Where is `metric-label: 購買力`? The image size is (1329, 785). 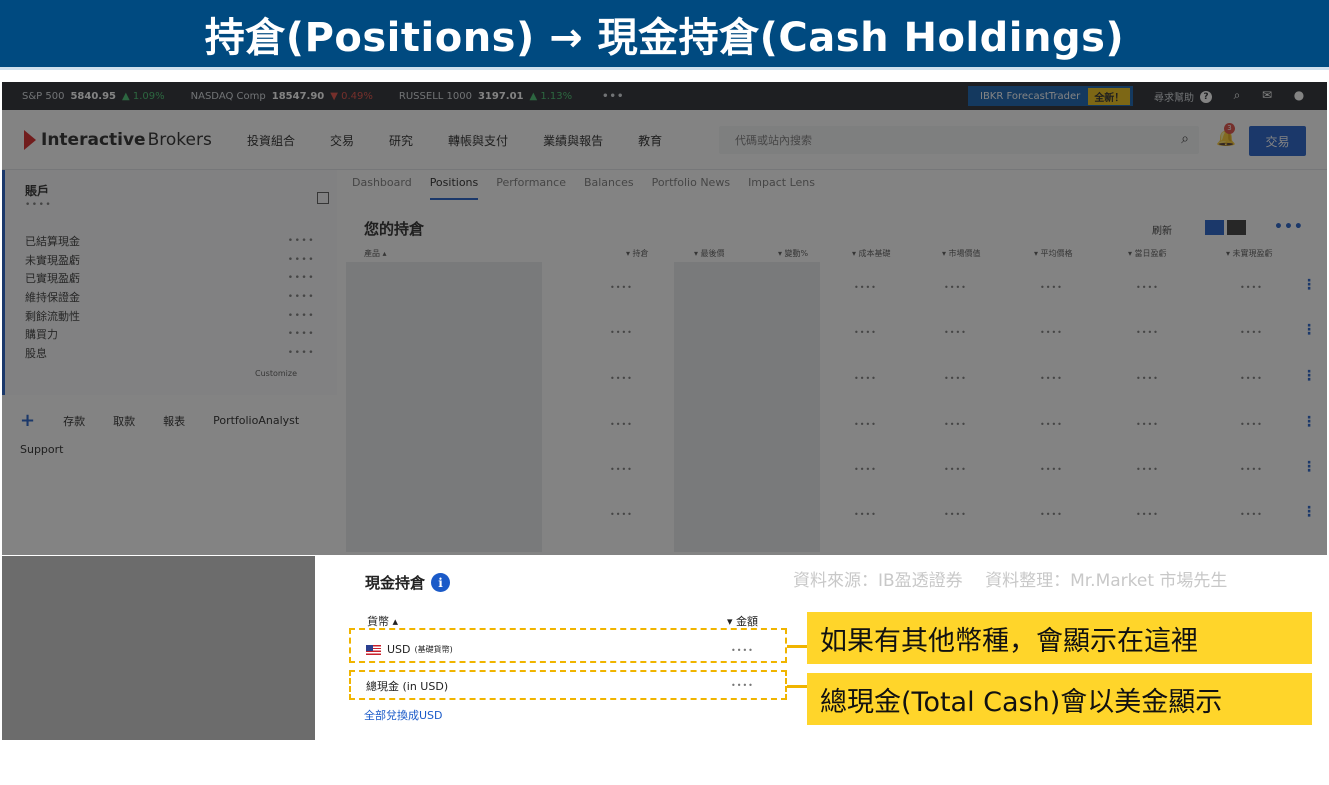 metric-label: 購買力 is located at coordinates (41, 335).